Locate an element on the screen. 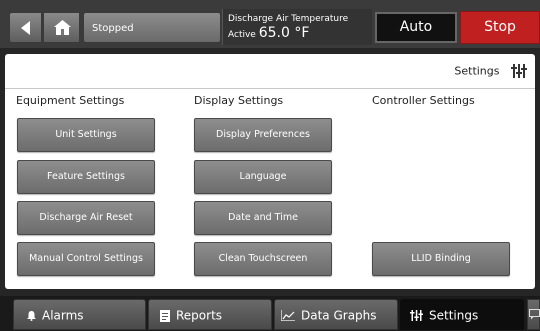 The width and height of the screenshot is (540, 331). nav-alarms: Alarms is located at coordinates (79, 314).